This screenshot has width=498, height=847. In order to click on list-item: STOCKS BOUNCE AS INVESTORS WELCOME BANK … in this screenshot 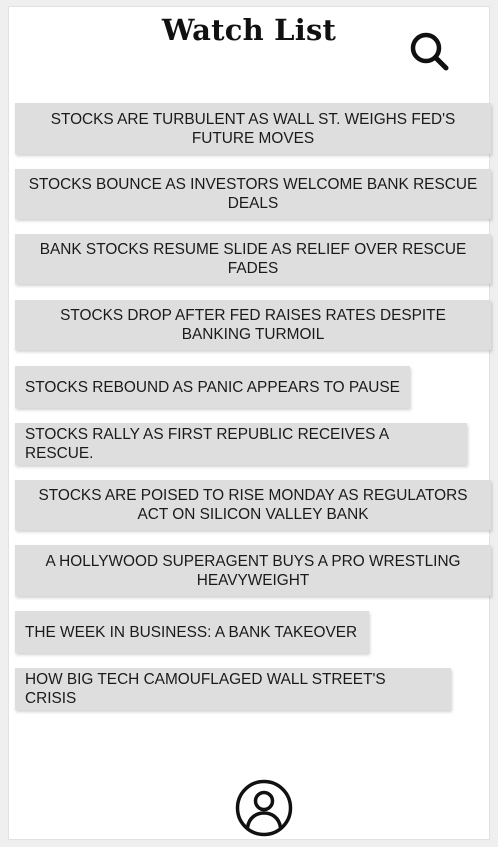, I will do `click(253, 194)`.